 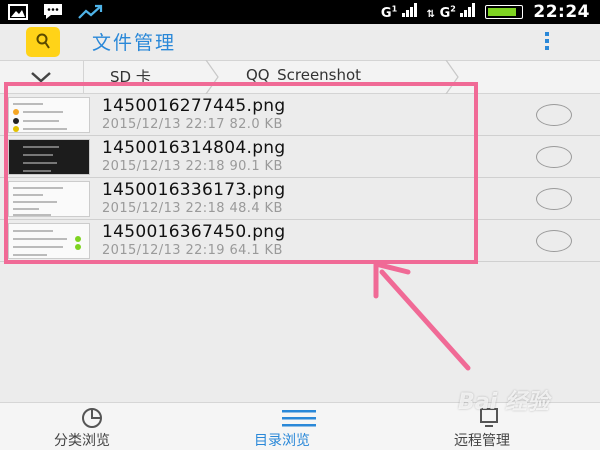 What do you see at coordinates (192, 250) in the screenshot?
I see `file-meta: 2015/12/13 22:19 64.1 KB` at bounding box center [192, 250].